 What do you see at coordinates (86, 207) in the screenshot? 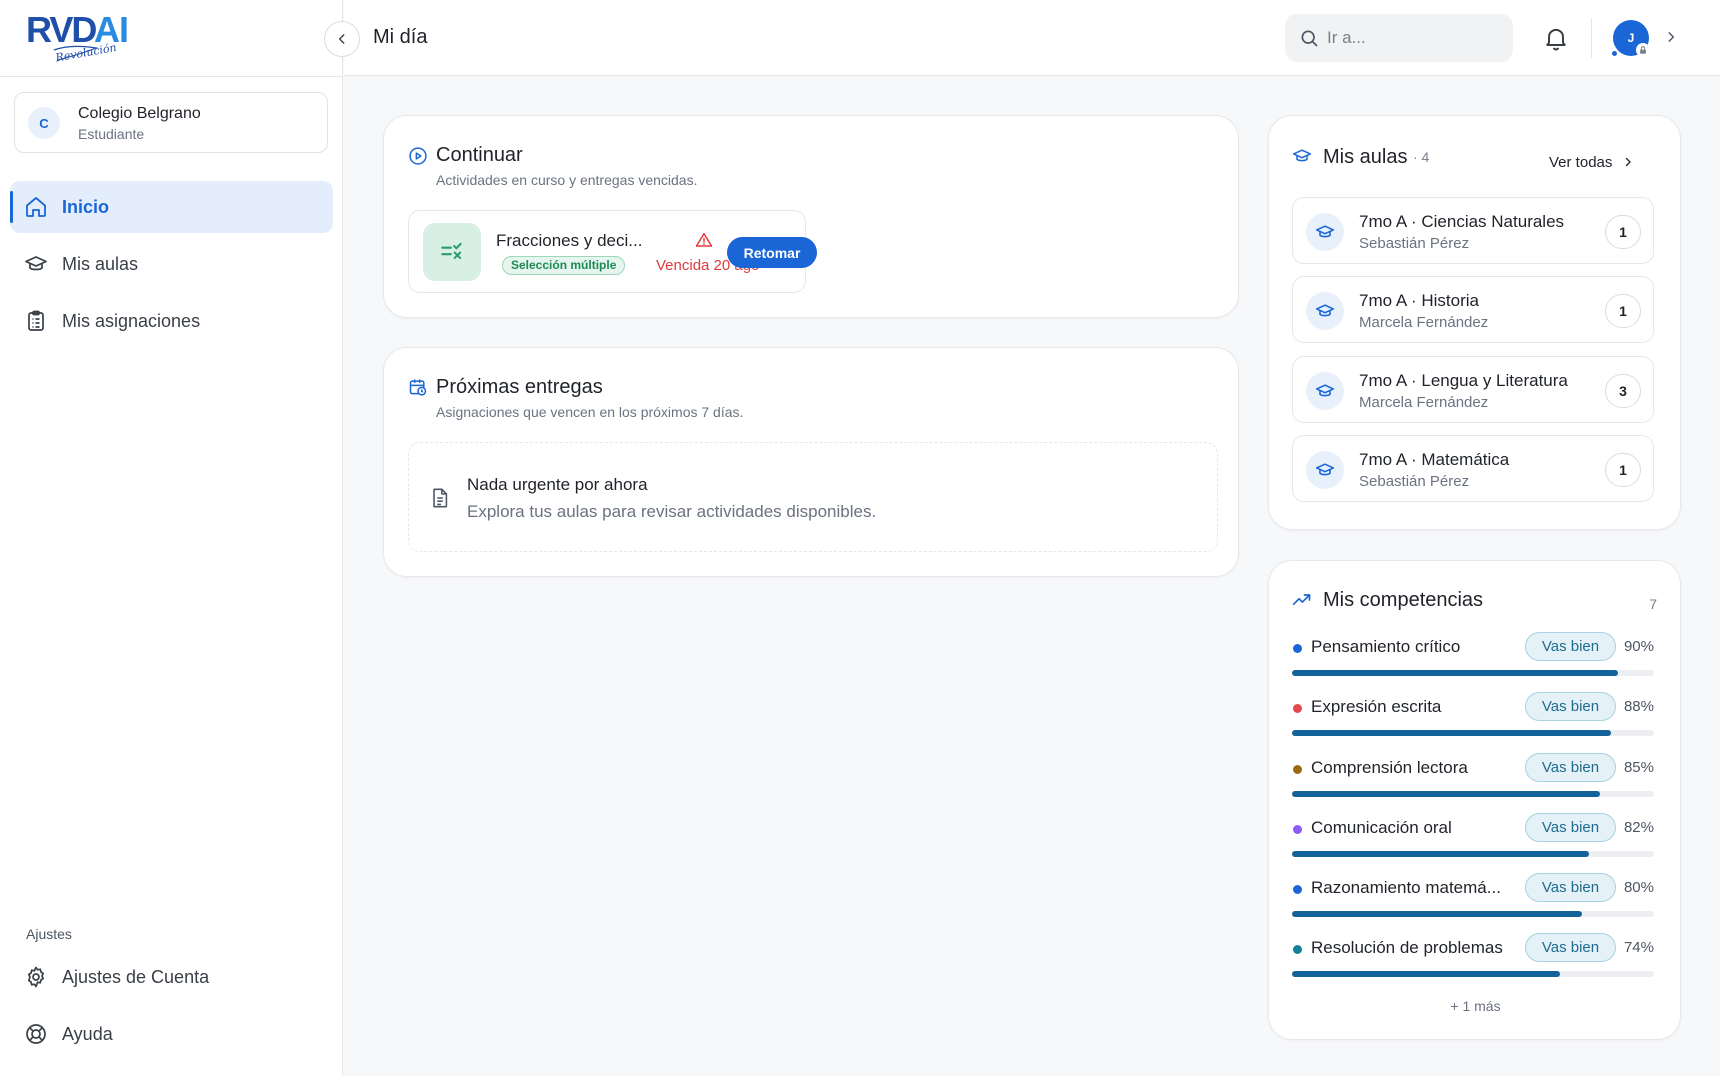
I see `sidebar-item-label: Inicio` at bounding box center [86, 207].